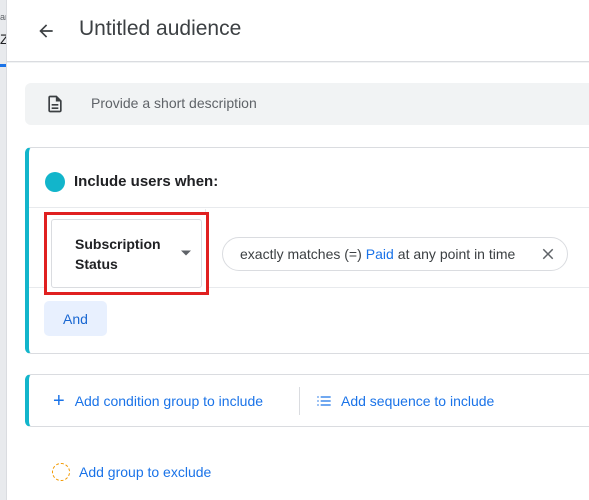 The width and height of the screenshot is (589, 500). What do you see at coordinates (548, 254) in the screenshot?
I see `close-icon` at bounding box center [548, 254].